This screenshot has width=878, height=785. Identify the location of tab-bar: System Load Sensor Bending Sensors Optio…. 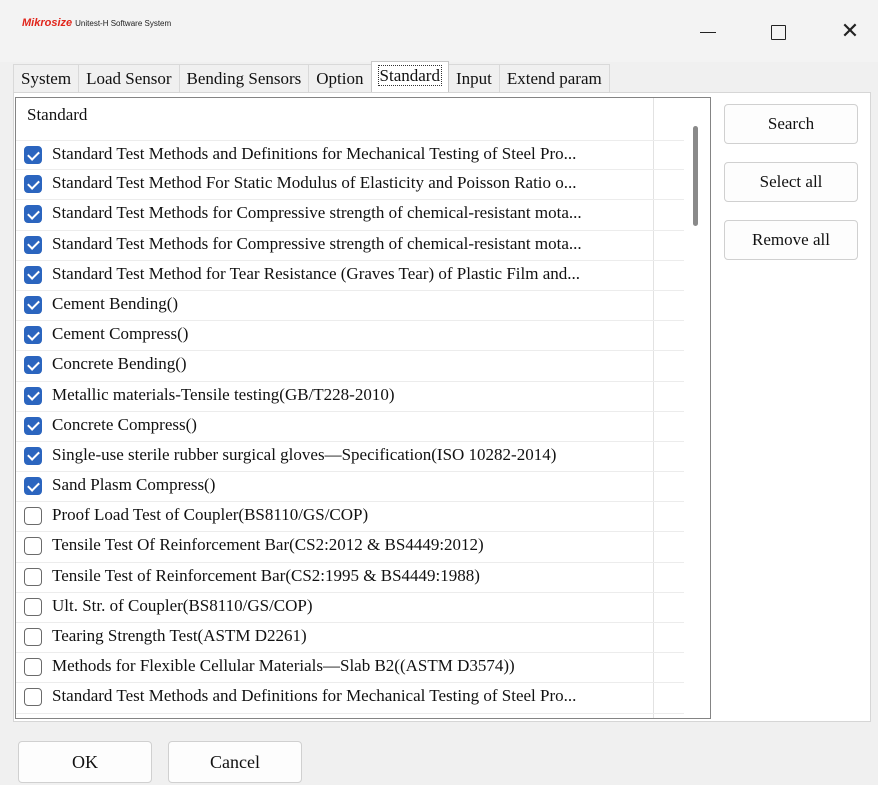
(311, 76).